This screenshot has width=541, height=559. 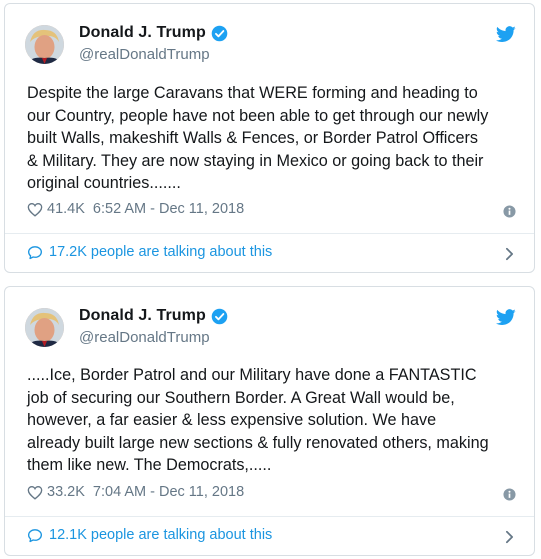 I want to click on timestamp-link: 6:52 AM - Dec 11, 2018, so click(x=168, y=209).